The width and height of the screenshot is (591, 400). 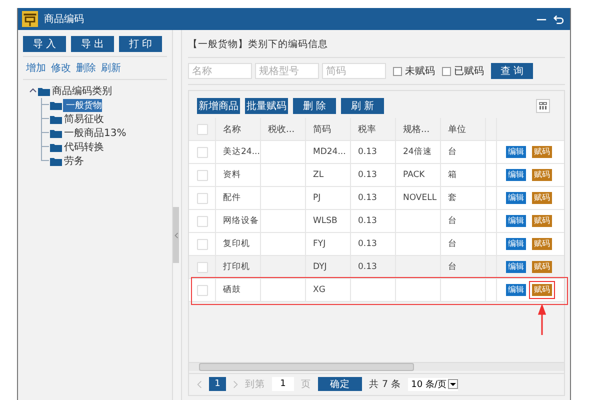 I want to click on column-header: 简码, so click(x=328, y=129).